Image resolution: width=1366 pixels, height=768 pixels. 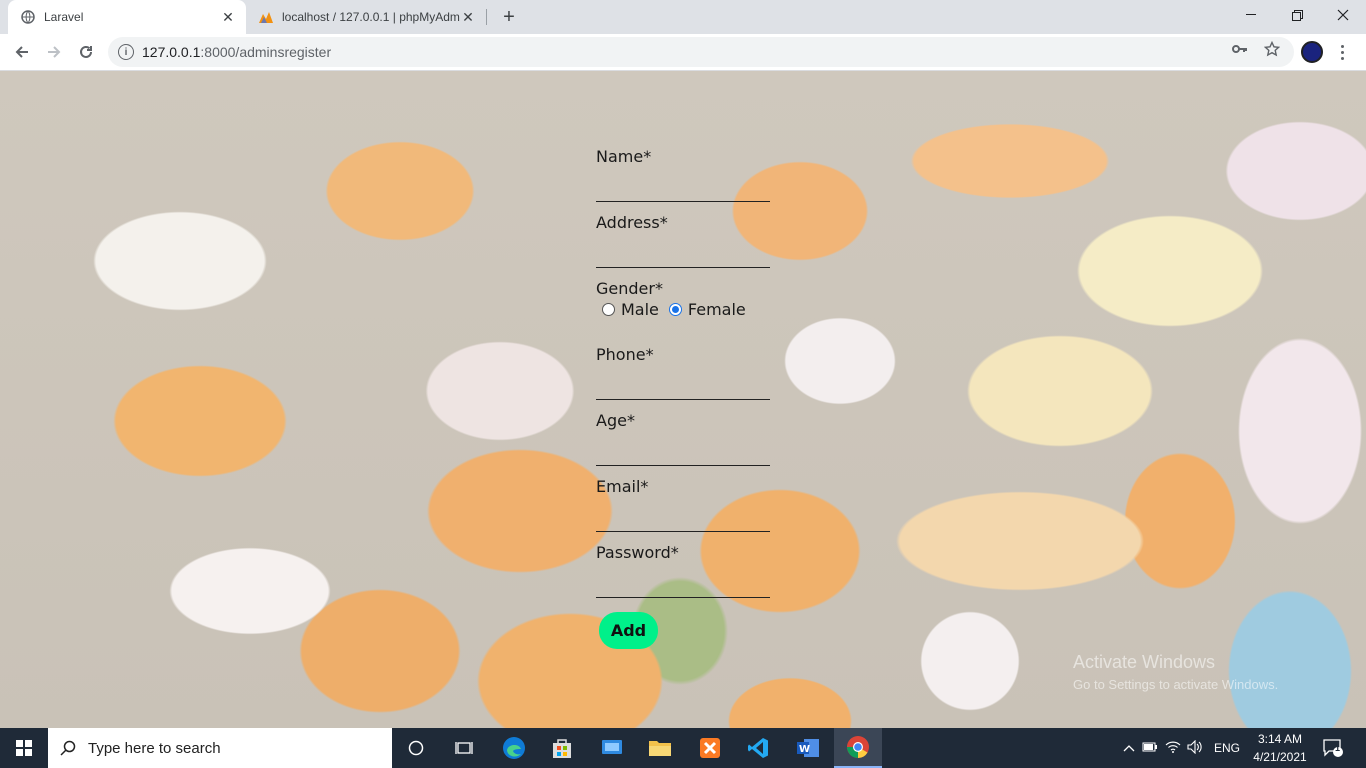 I want to click on name-field: Name*, so click(x=683, y=174).